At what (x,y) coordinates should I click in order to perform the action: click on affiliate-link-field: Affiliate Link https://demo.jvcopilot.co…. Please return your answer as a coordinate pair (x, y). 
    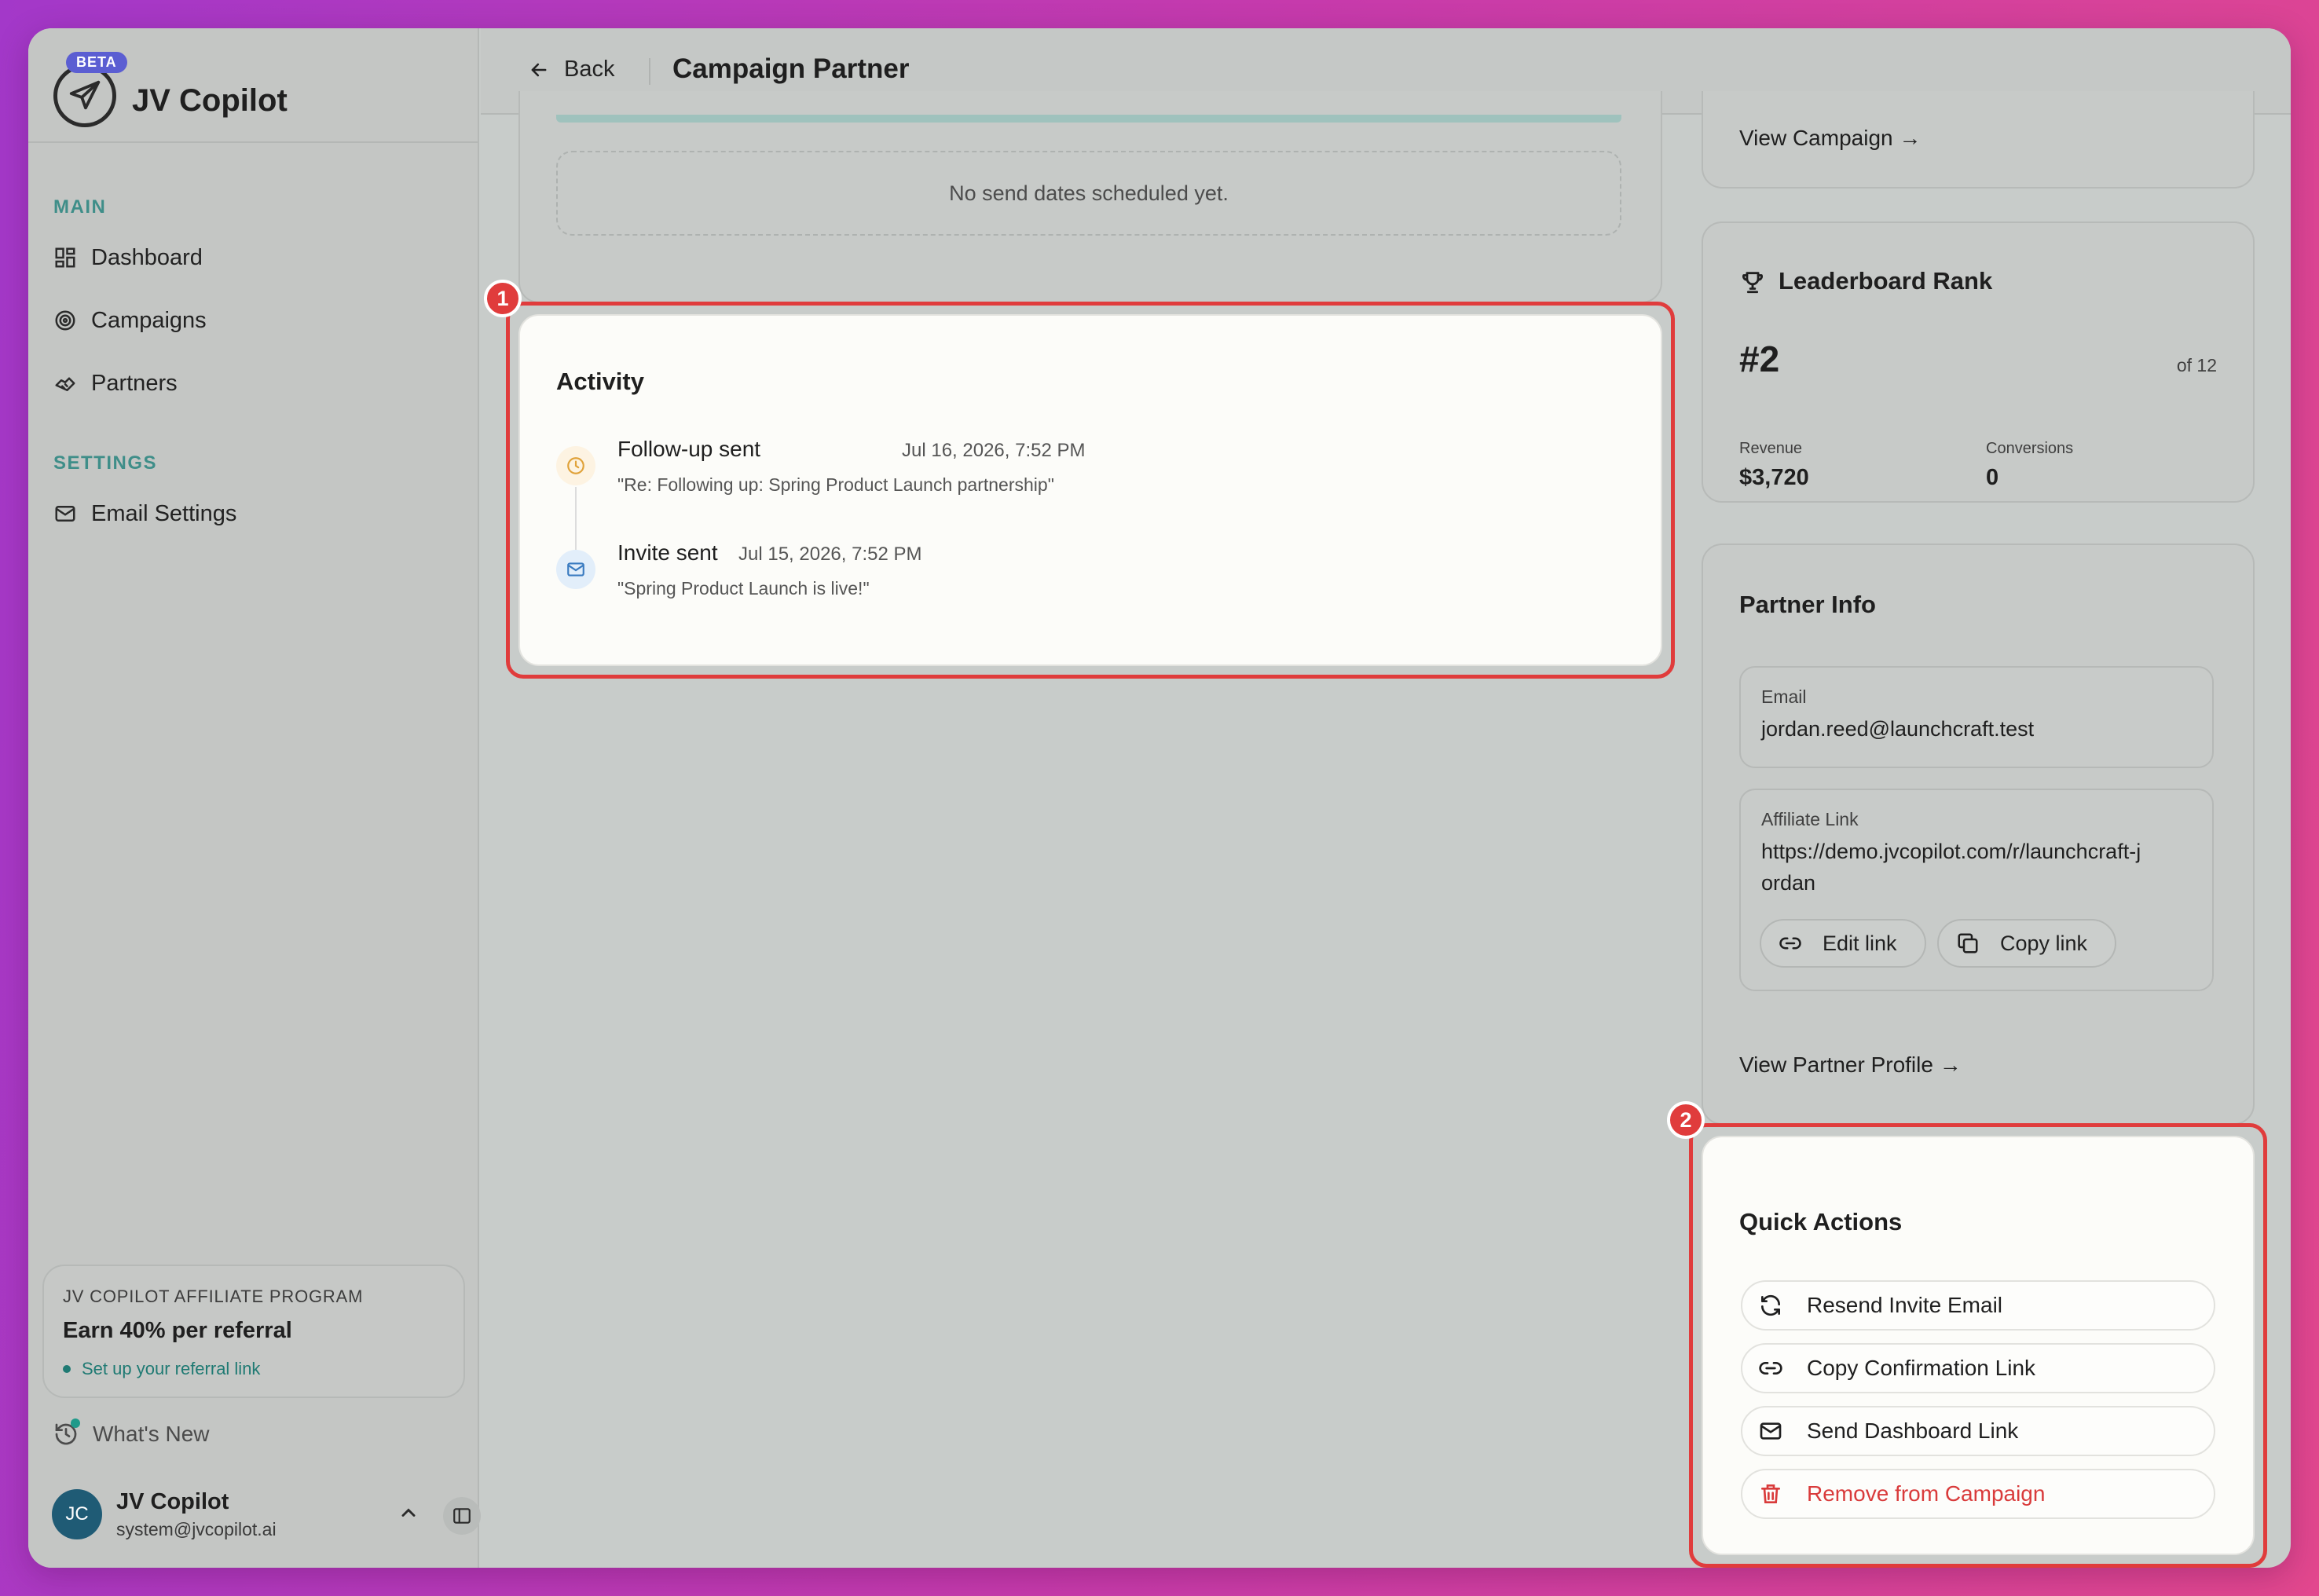
    Looking at the image, I should click on (1976, 890).